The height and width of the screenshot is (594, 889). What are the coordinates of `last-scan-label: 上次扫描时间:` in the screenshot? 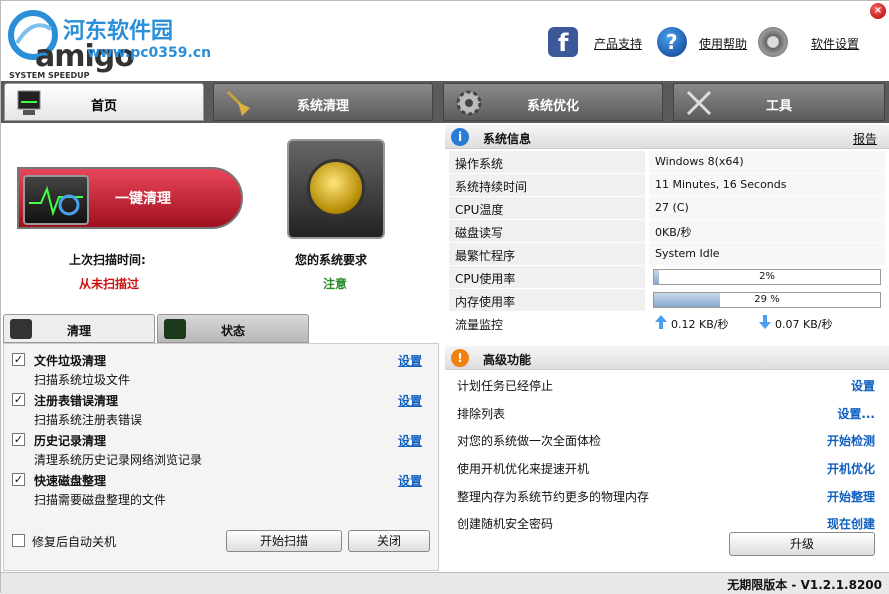 It's located at (107, 260).